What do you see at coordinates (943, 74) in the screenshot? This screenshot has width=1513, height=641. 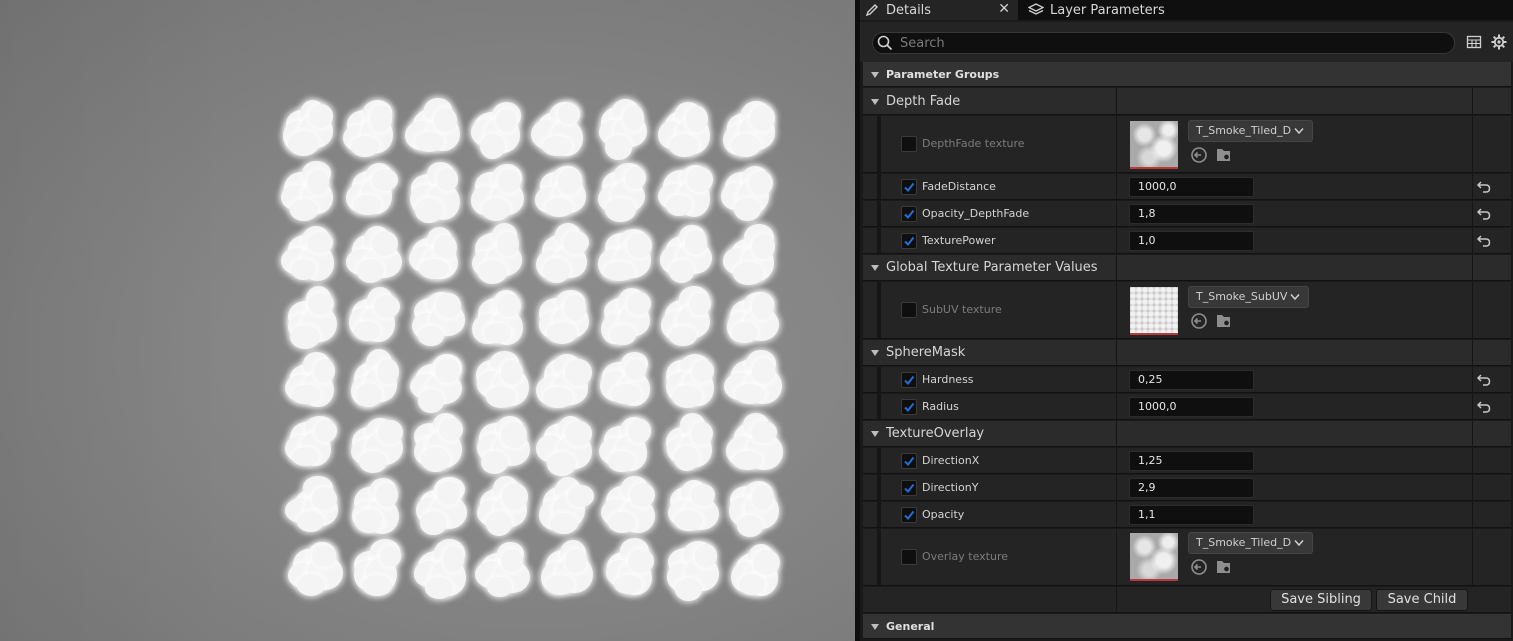 I see `parameter-groups-title: Parameter Groups` at bounding box center [943, 74].